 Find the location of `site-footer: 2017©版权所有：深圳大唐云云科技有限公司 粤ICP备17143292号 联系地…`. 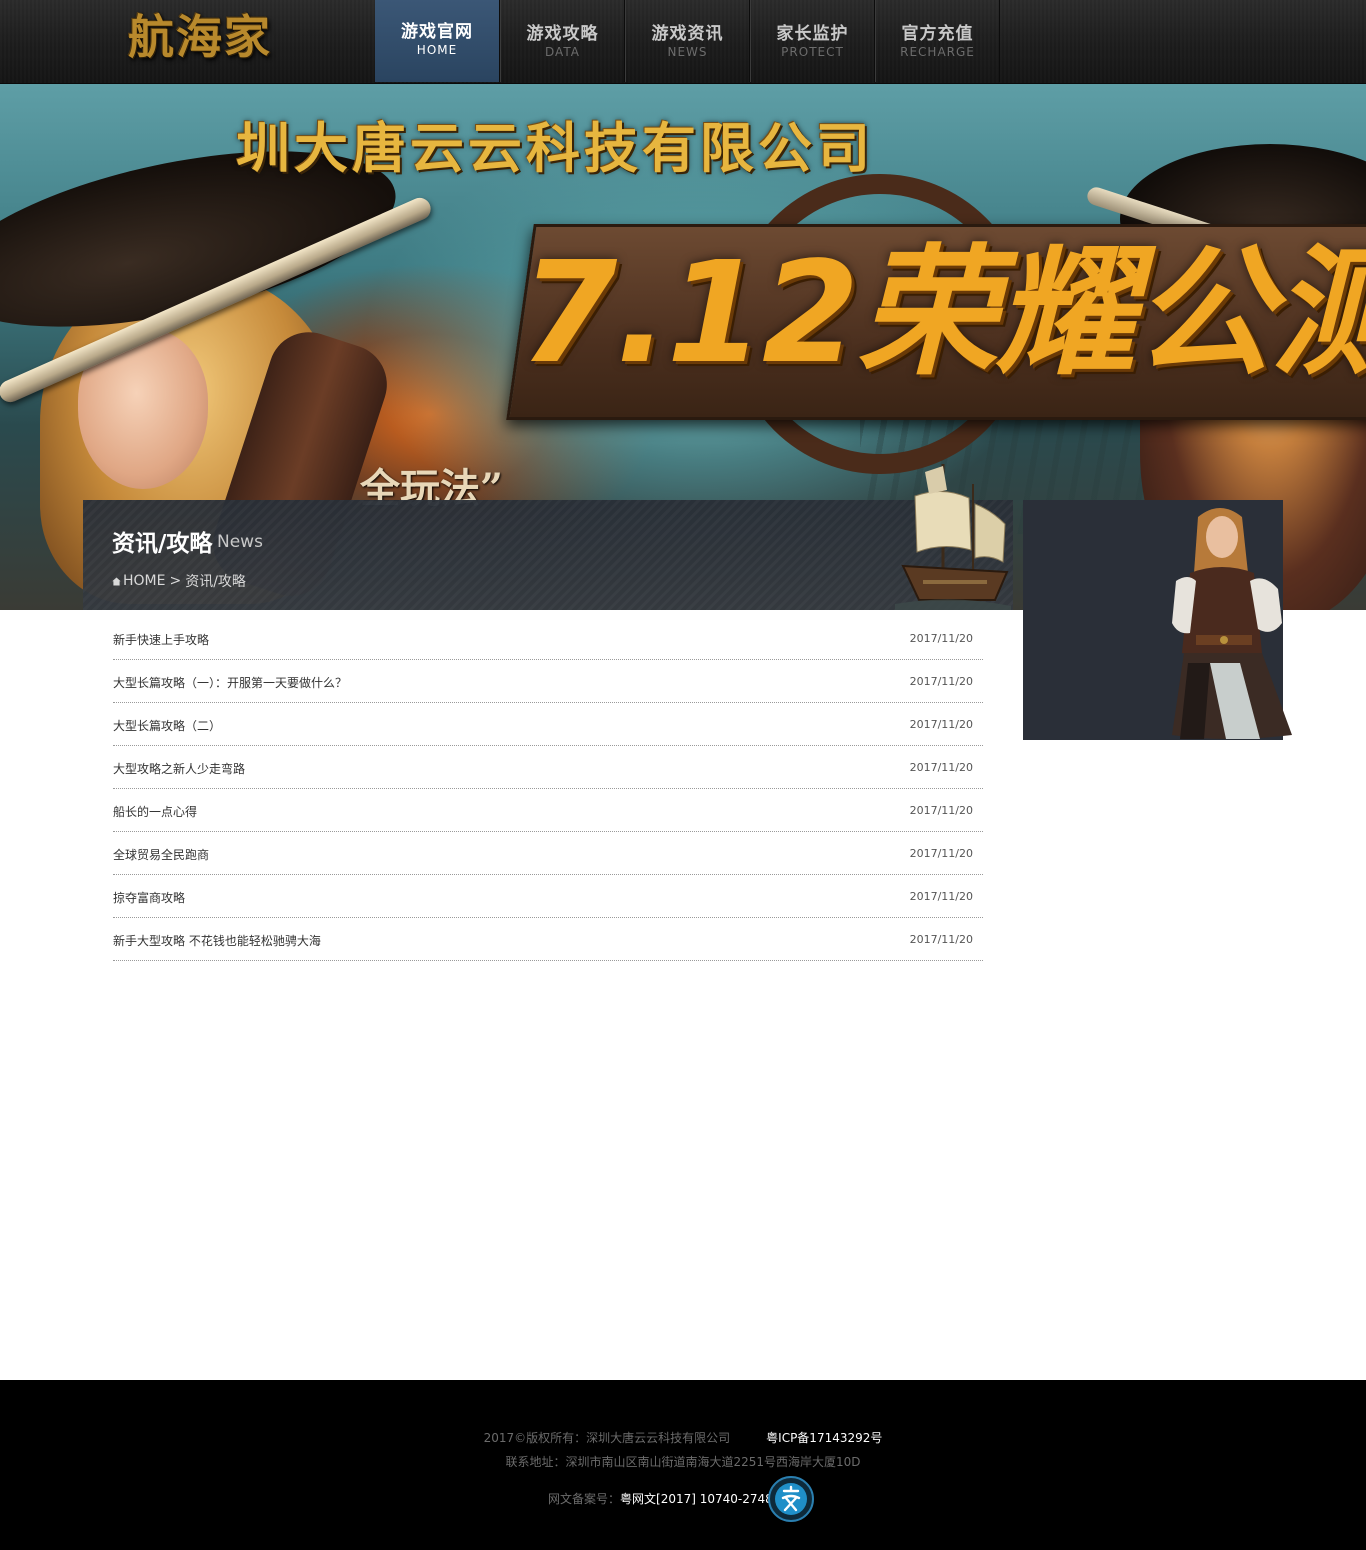

site-footer: 2017©版权所有：深圳大唐云云科技有限公司 粤ICP备17143292号 联系地… is located at coordinates (683, 1465).